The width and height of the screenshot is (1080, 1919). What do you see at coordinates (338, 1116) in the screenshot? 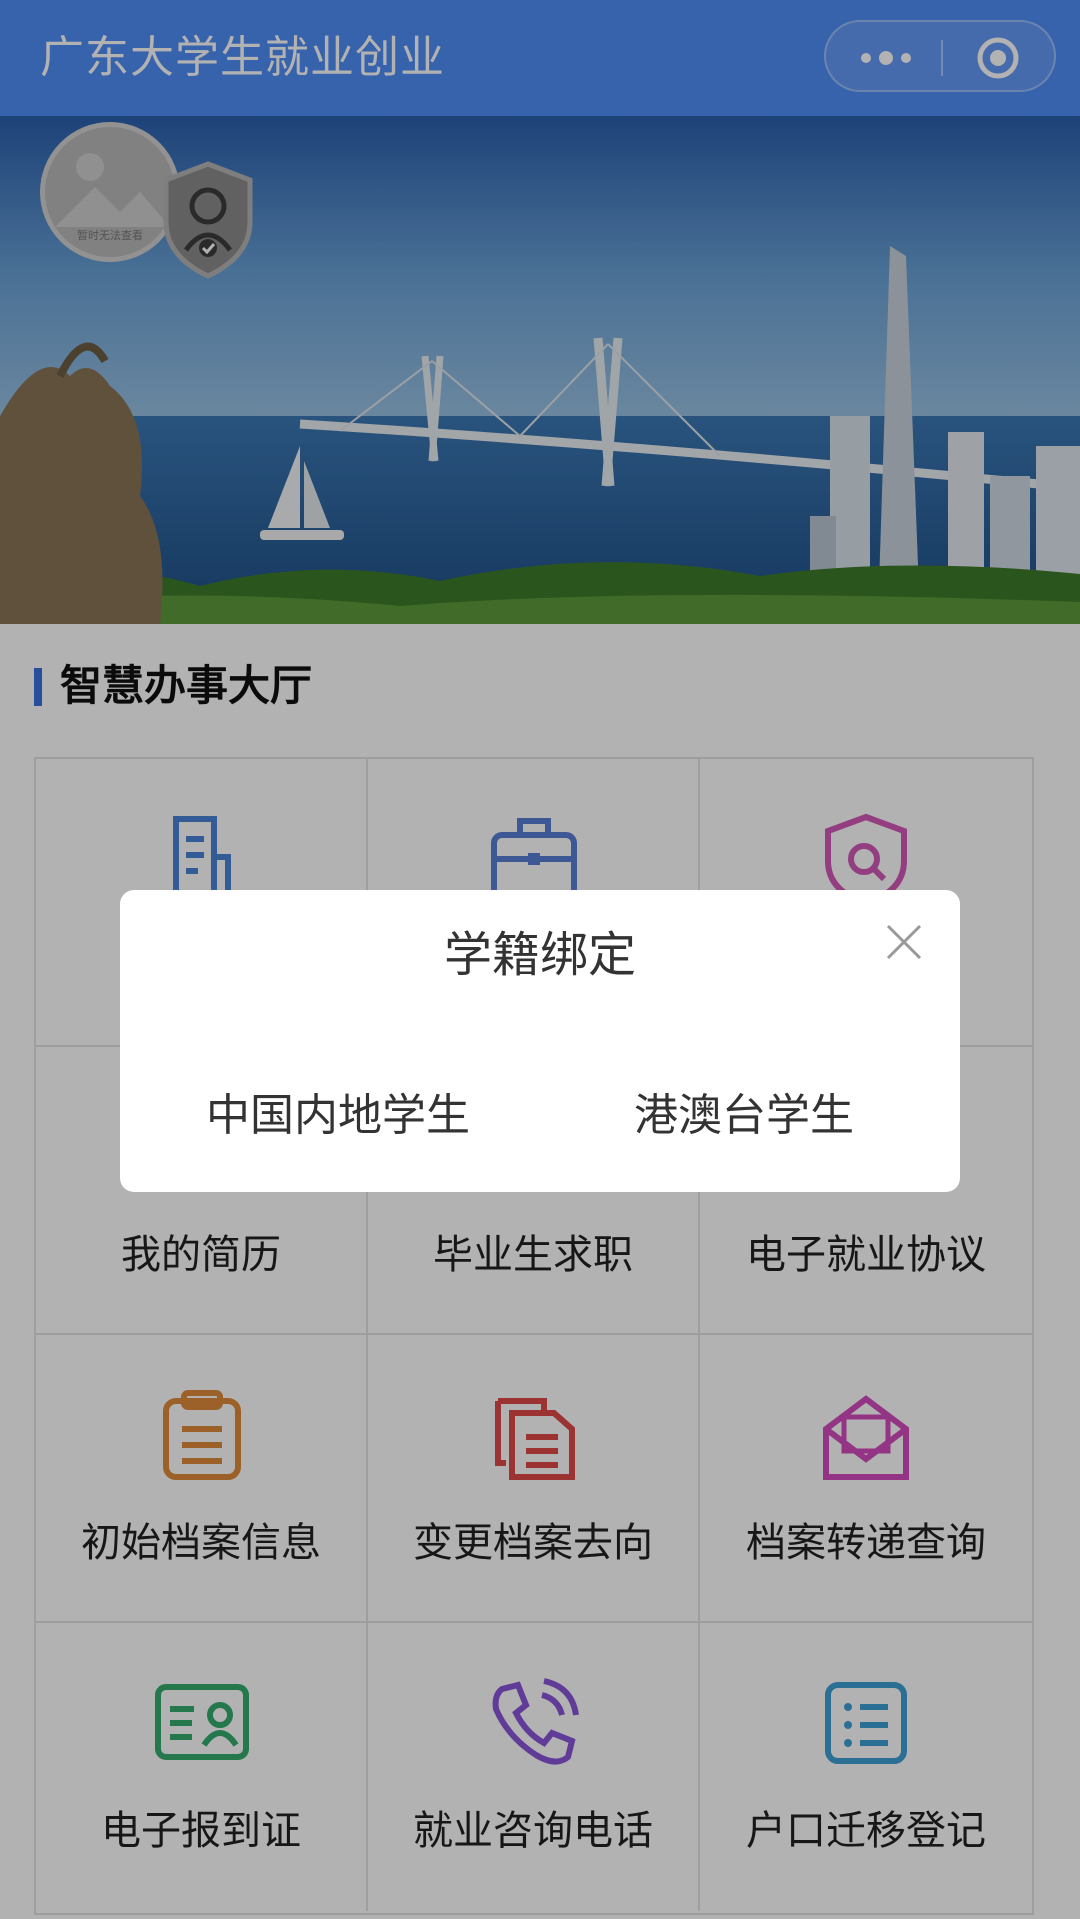
I see `mainland-student-option: 中国内地学生` at bounding box center [338, 1116].